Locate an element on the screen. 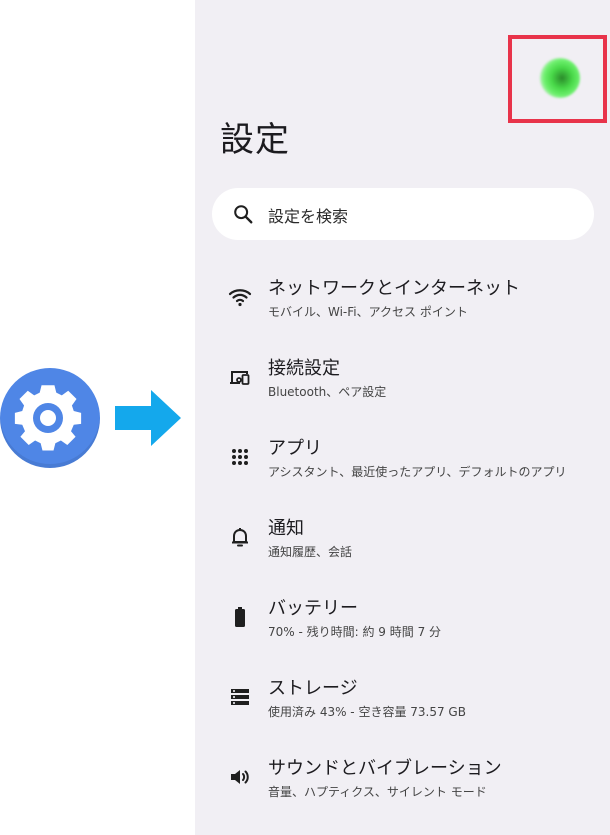 The image size is (610, 835). settings-item-title: ストレージ is located at coordinates (313, 688).